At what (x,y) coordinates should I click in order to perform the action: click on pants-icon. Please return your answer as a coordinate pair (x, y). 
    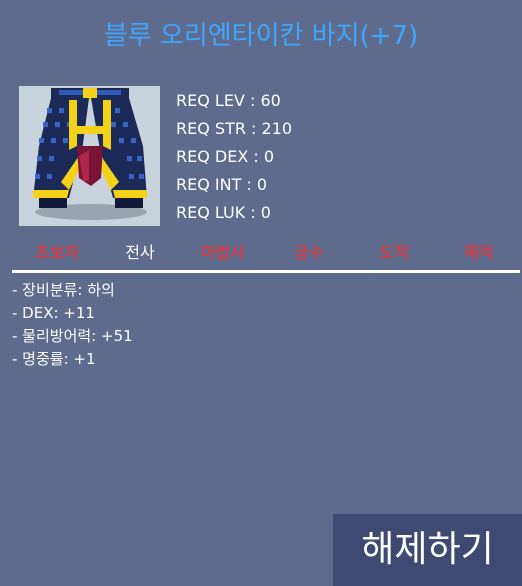
    Looking at the image, I should click on (89, 156).